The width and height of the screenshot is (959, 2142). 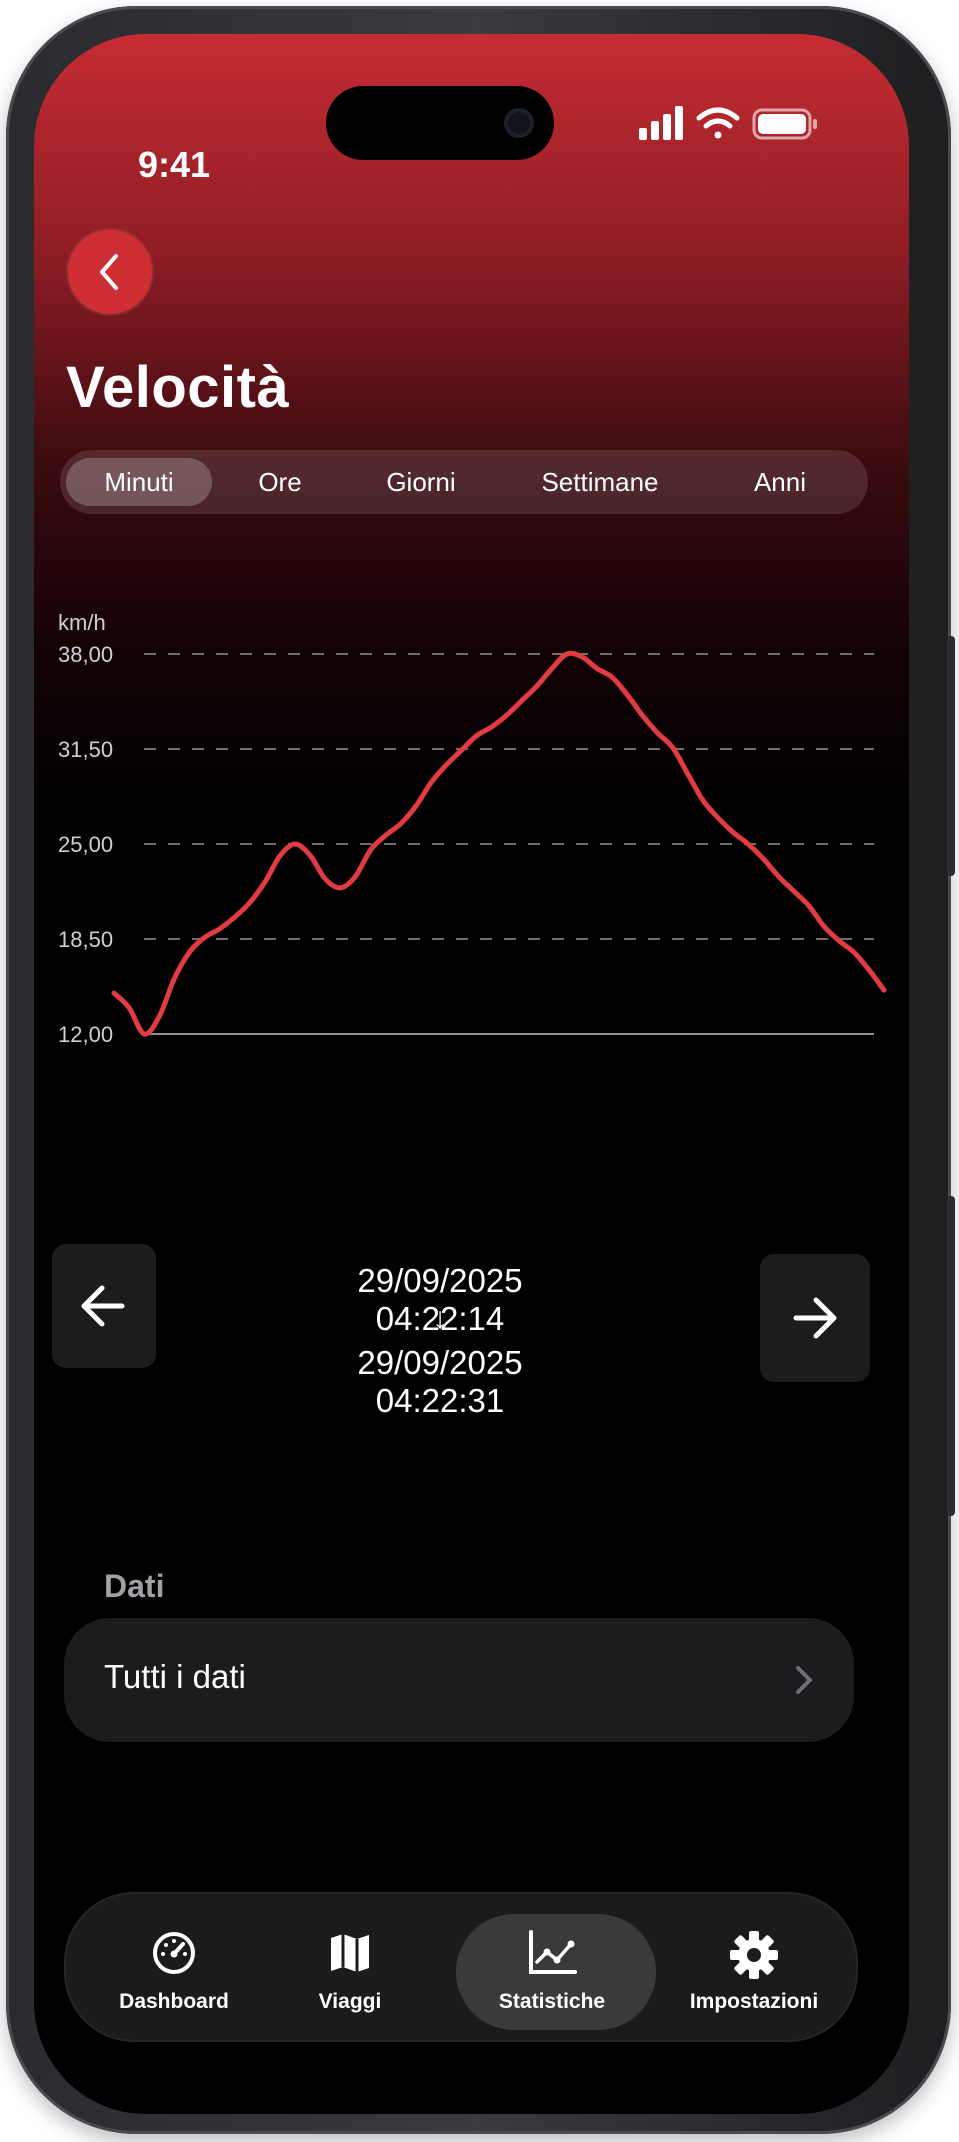 I want to click on tab-viaggi-label: Viaggi, so click(x=350, y=2001).